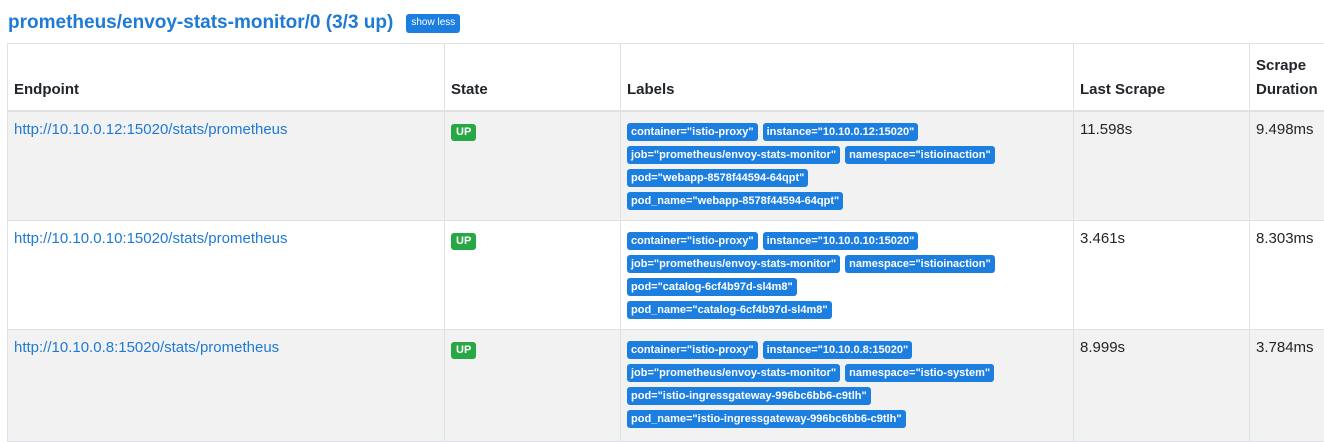  I want to click on show-less-button: show less, so click(433, 23).